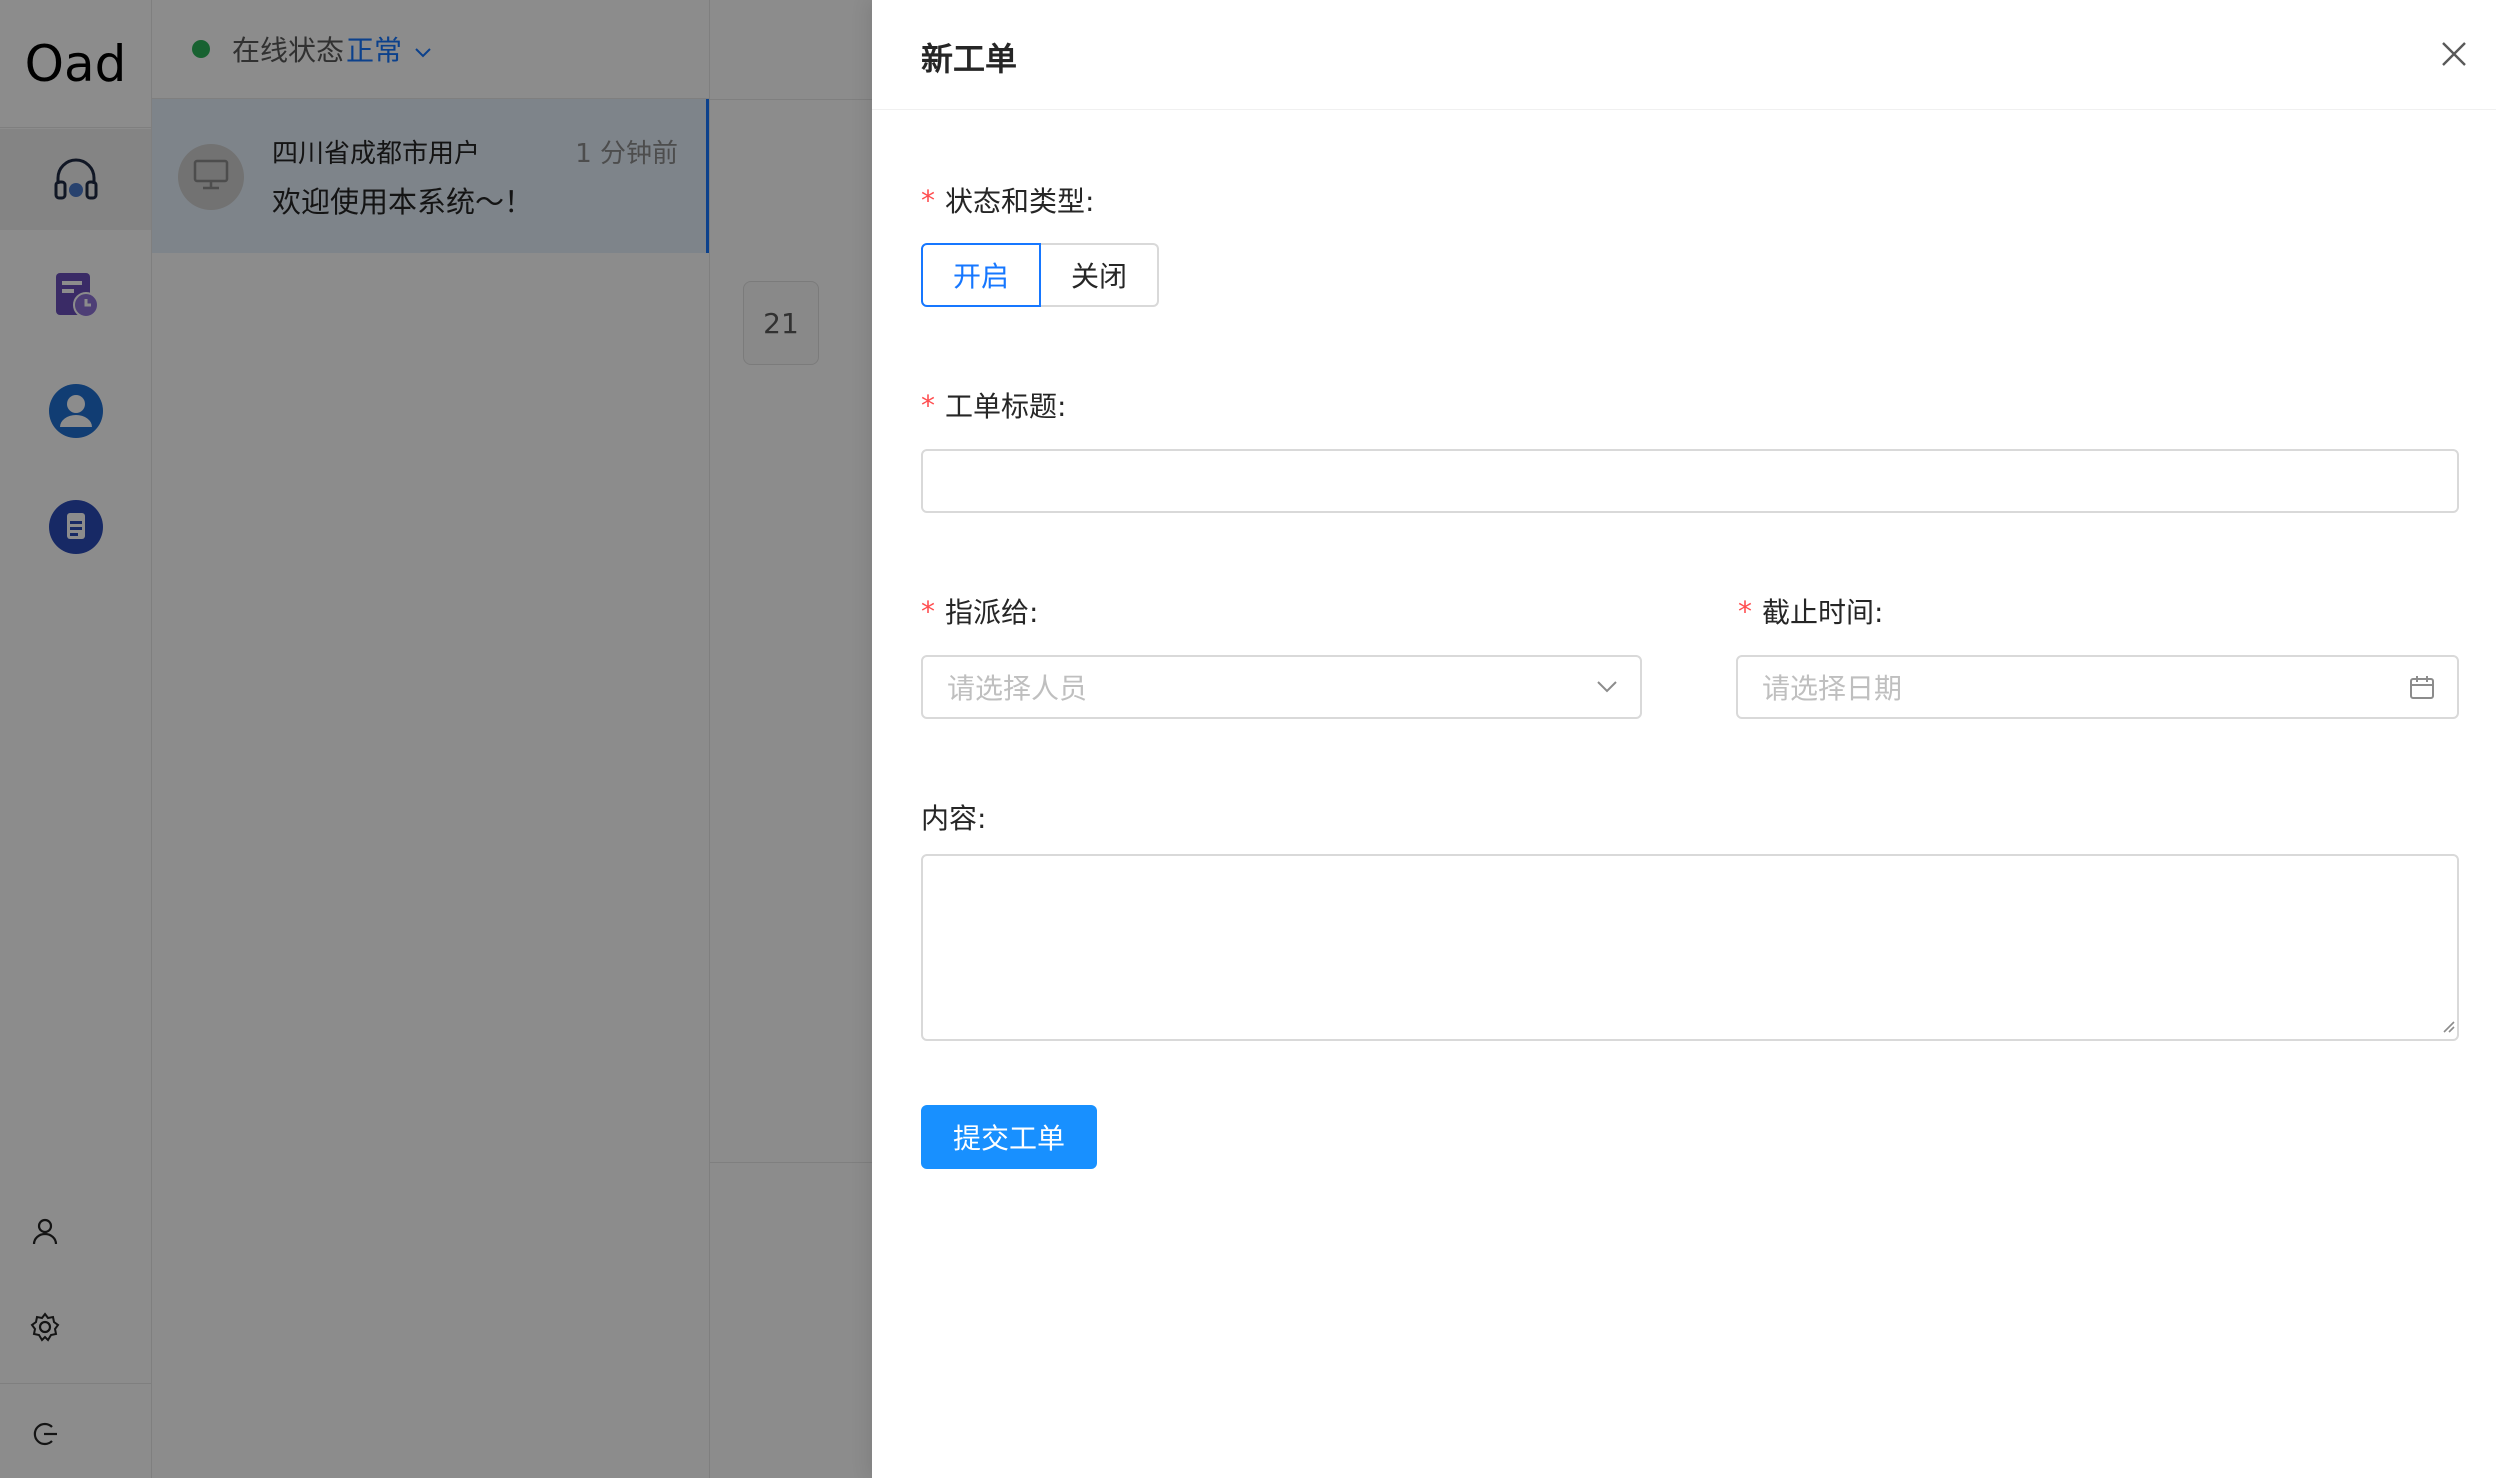 Image resolution: width=2496 pixels, height=1478 pixels. I want to click on assignee-select: 请选择人员, so click(1281, 687).